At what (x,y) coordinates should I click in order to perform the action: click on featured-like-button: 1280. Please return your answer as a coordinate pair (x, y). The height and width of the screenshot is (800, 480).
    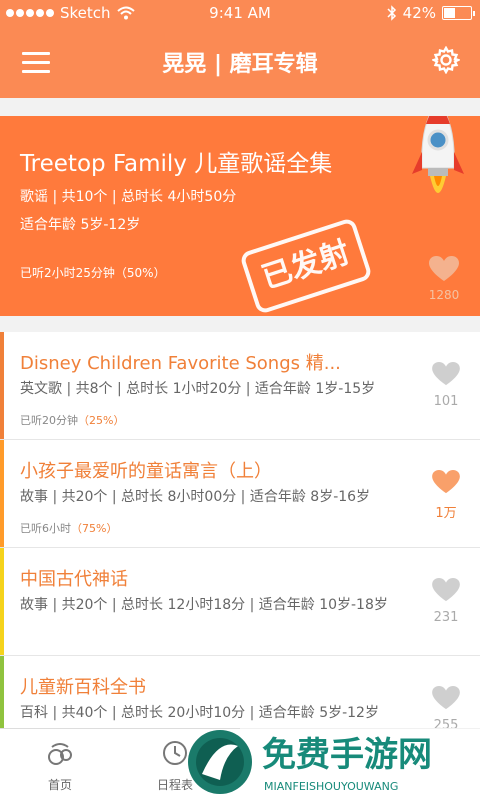
    Looking at the image, I should click on (444, 279).